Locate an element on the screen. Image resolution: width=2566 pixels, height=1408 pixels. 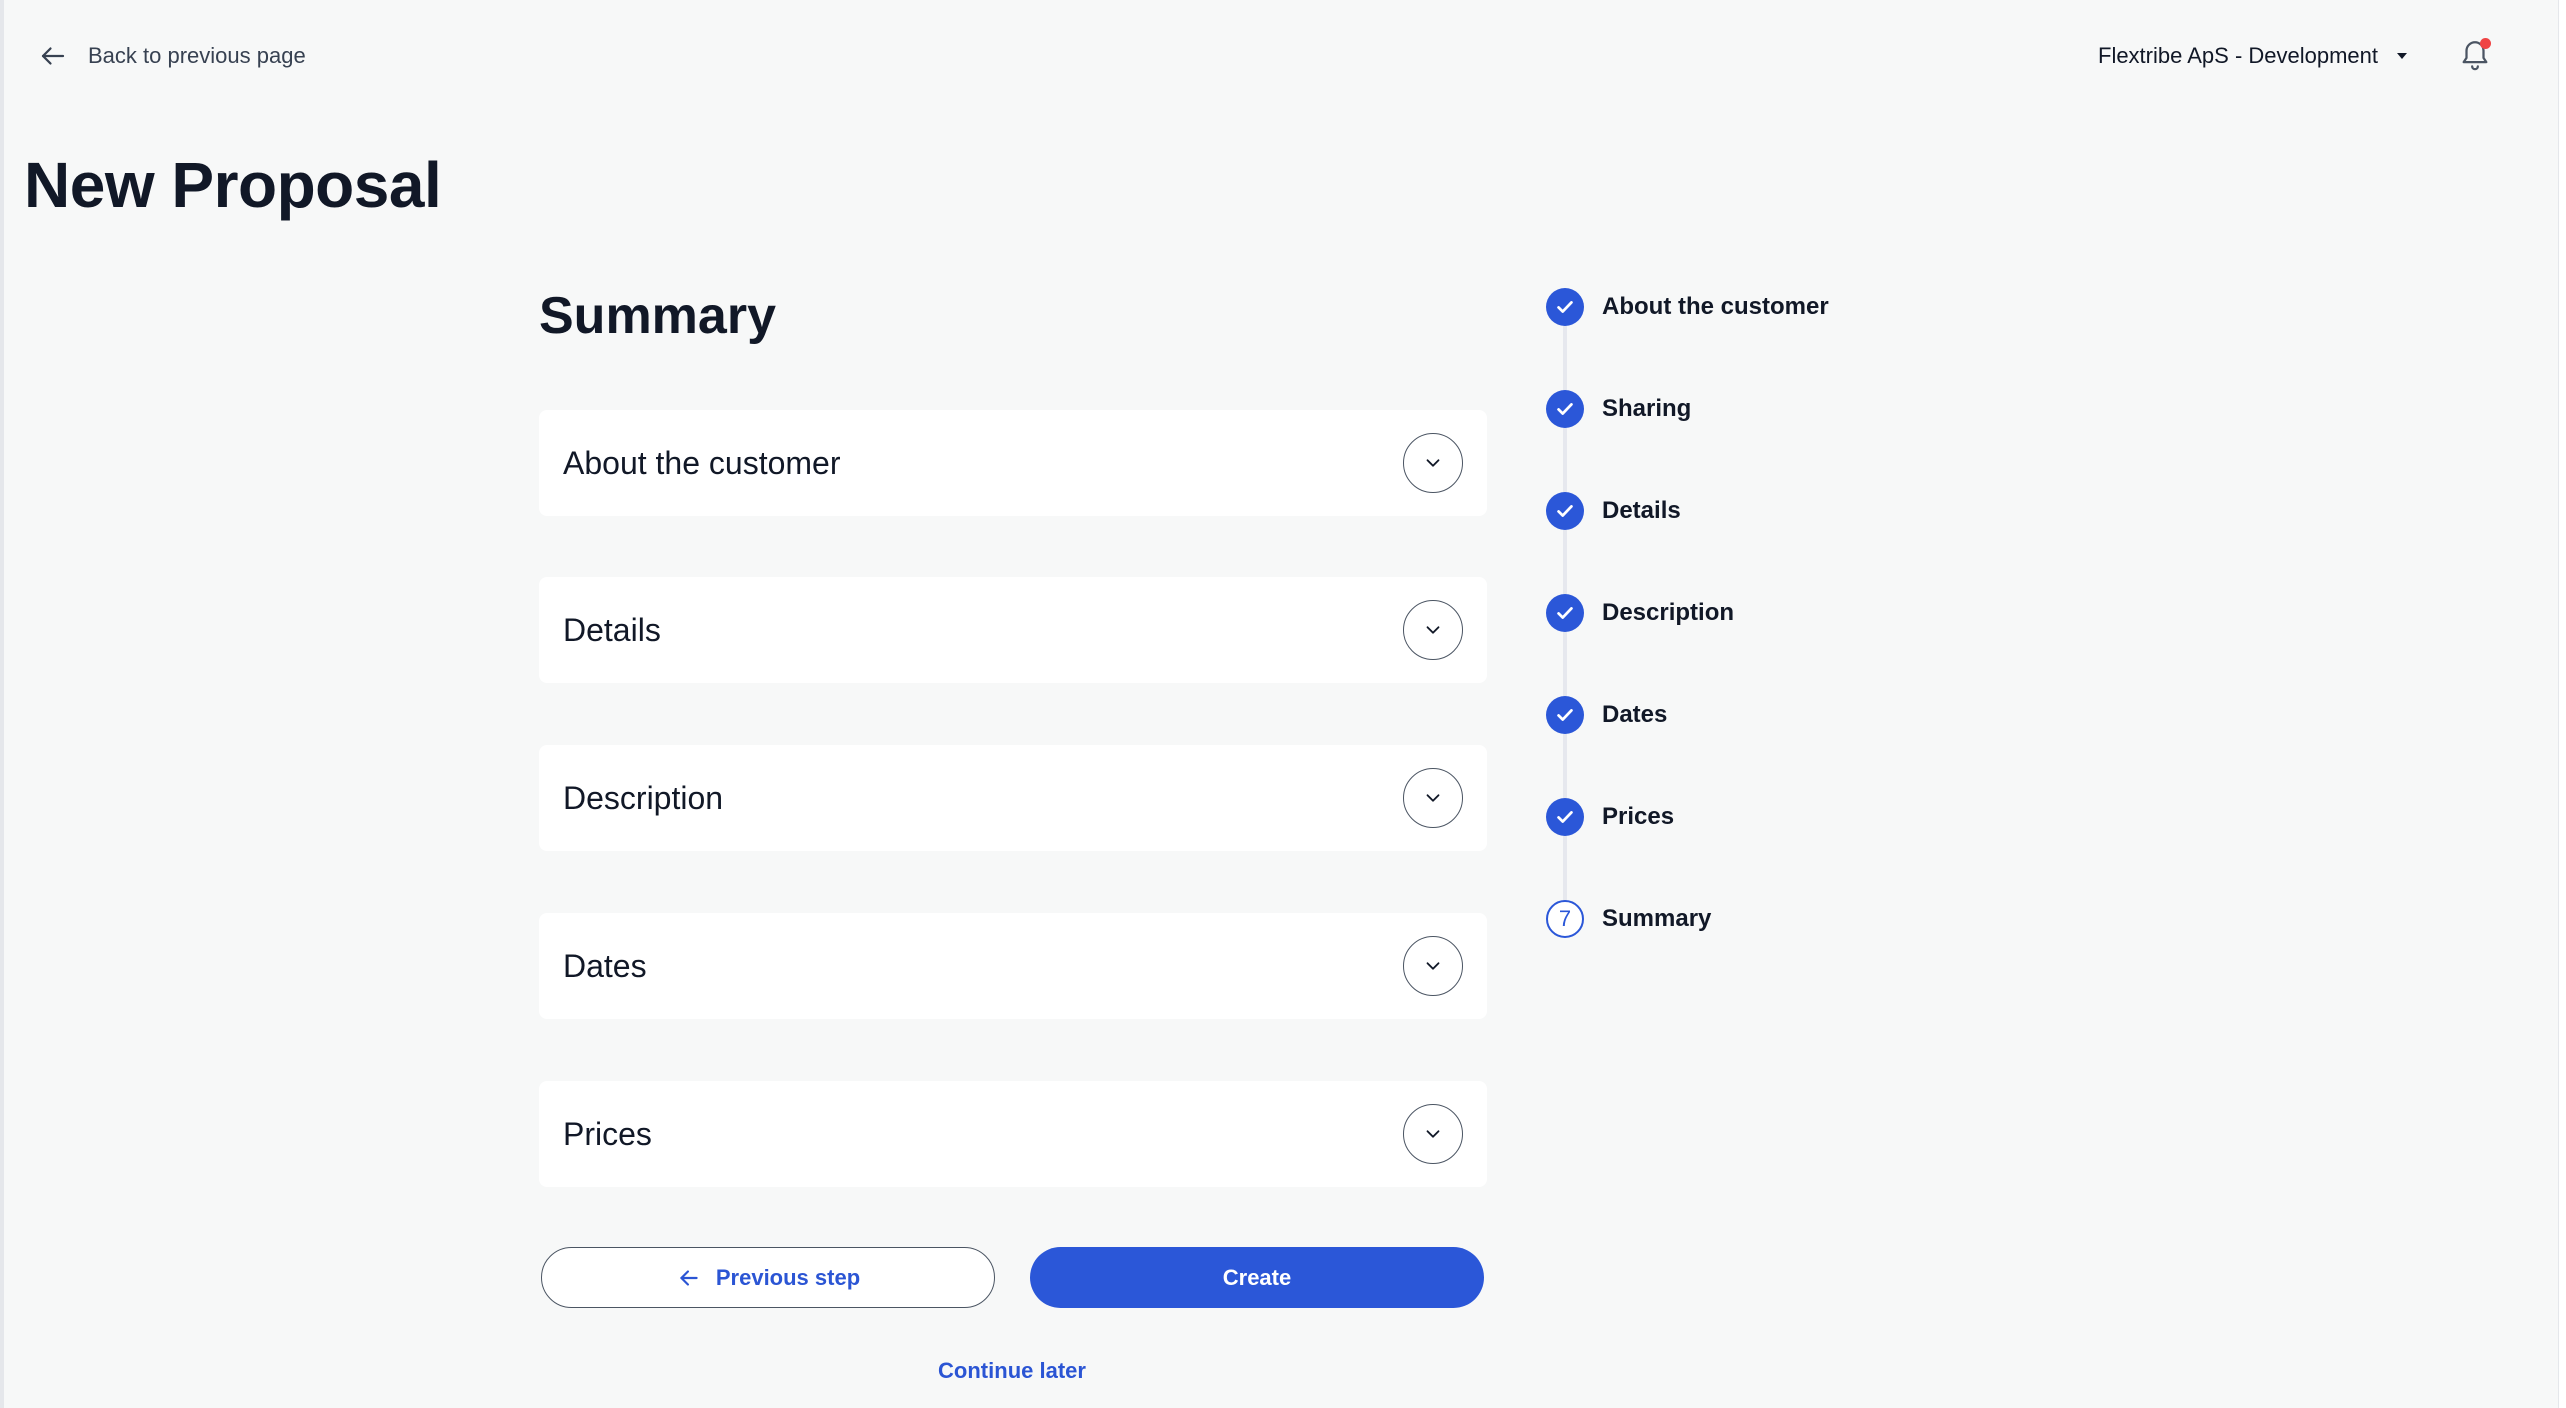
previous-step-label: Previous step is located at coordinates (788, 1277).